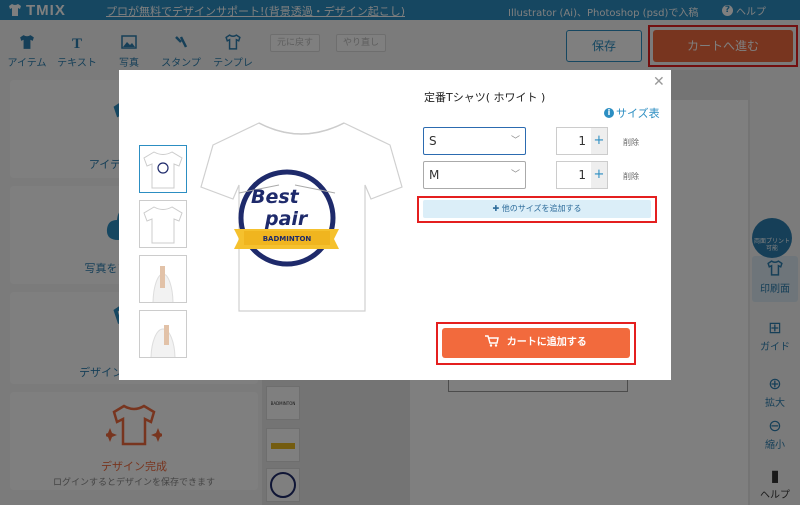  Describe the element at coordinates (537, 209) in the screenshot. I see `add-size-highlight` at that location.